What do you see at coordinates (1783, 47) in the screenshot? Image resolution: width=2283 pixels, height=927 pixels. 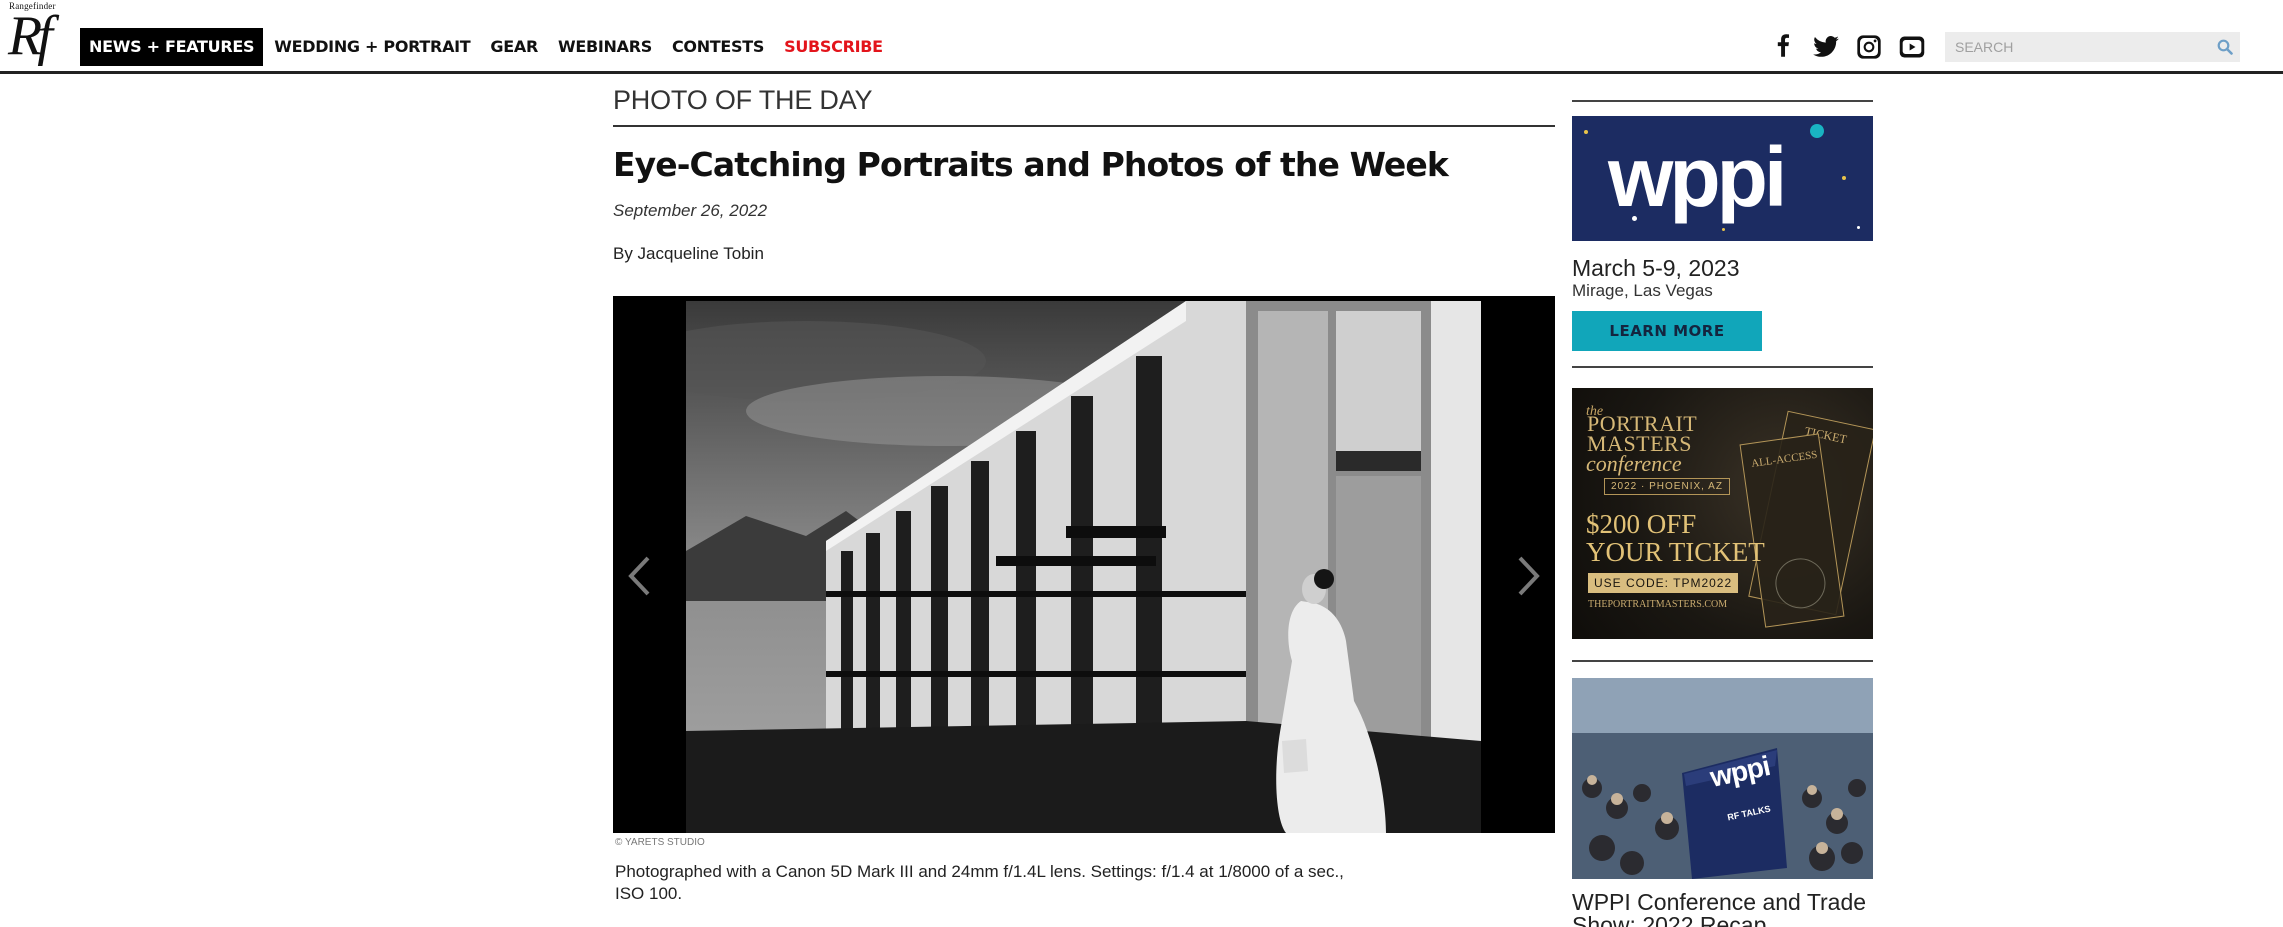 I see `facebook-icon` at bounding box center [1783, 47].